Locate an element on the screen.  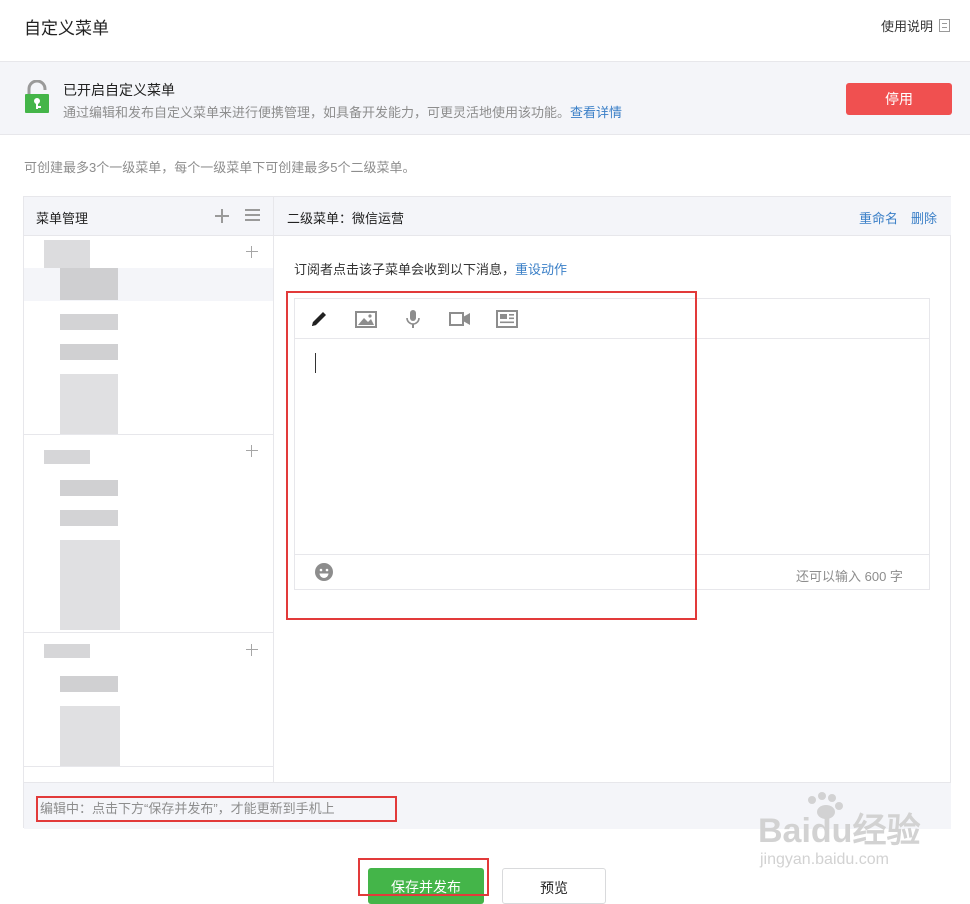
notice-description-text: 通过编辑和发布自定义菜单来进行便携管理，如具备开发能力，可更灵活地使用该功能。 is located at coordinates (317, 112).